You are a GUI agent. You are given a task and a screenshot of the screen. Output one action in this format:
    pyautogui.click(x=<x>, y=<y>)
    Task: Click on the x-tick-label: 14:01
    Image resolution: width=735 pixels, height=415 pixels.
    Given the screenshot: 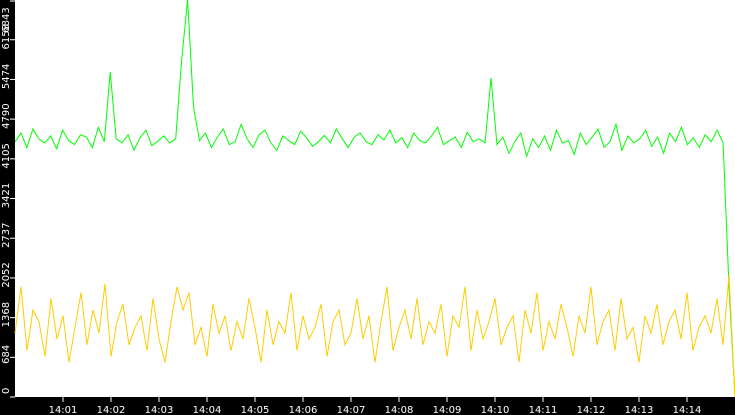 What is the action you would take?
    pyautogui.click(x=63, y=410)
    